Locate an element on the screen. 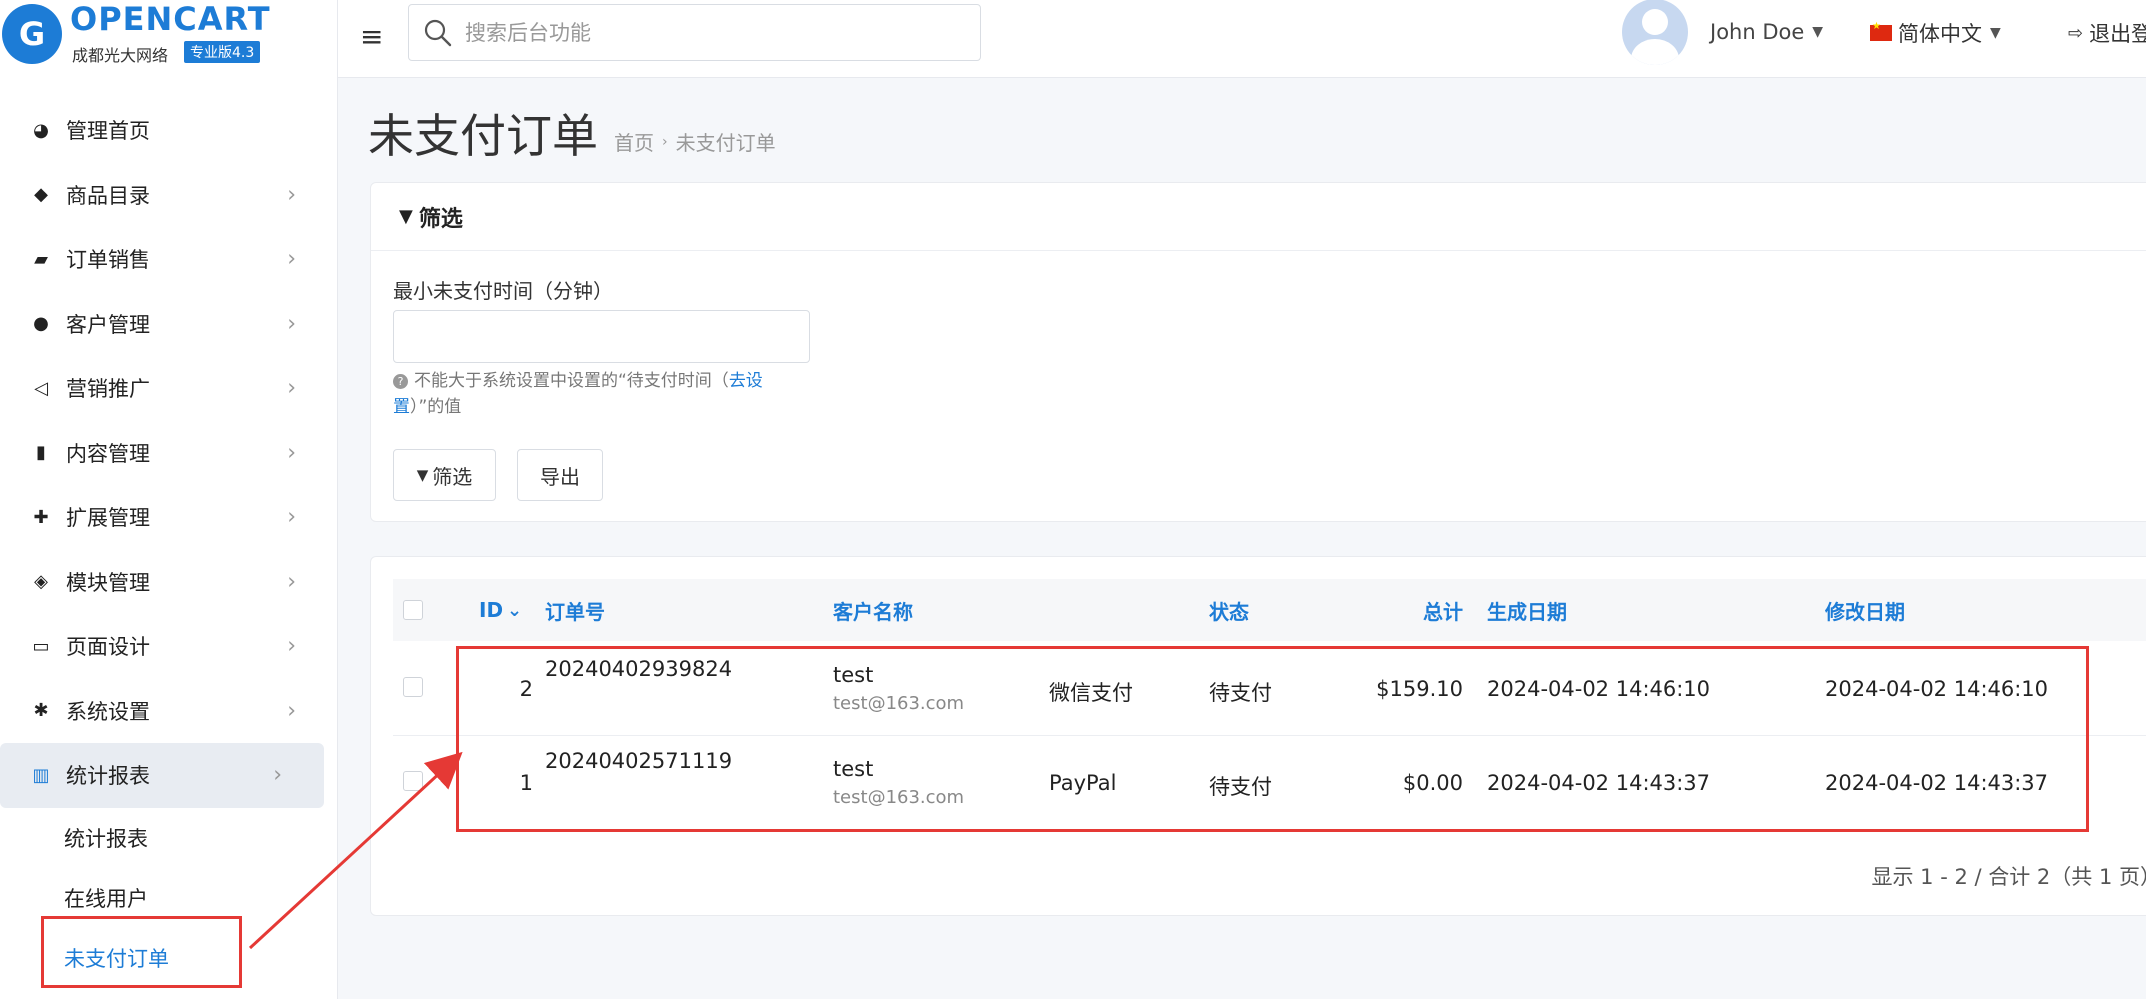 This screenshot has width=2146, height=999. sidebar-item-label: 商品目录 is located at coordinates (108, 195).